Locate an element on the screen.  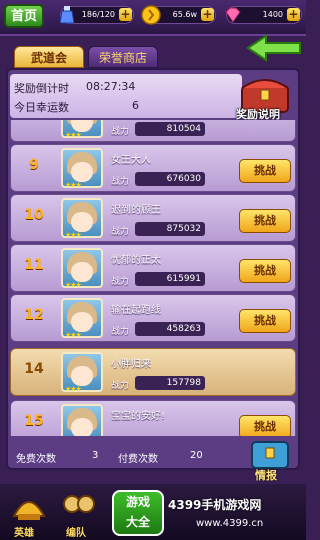
diamond-resource: 1400 + is located at coordinates (263, 15).